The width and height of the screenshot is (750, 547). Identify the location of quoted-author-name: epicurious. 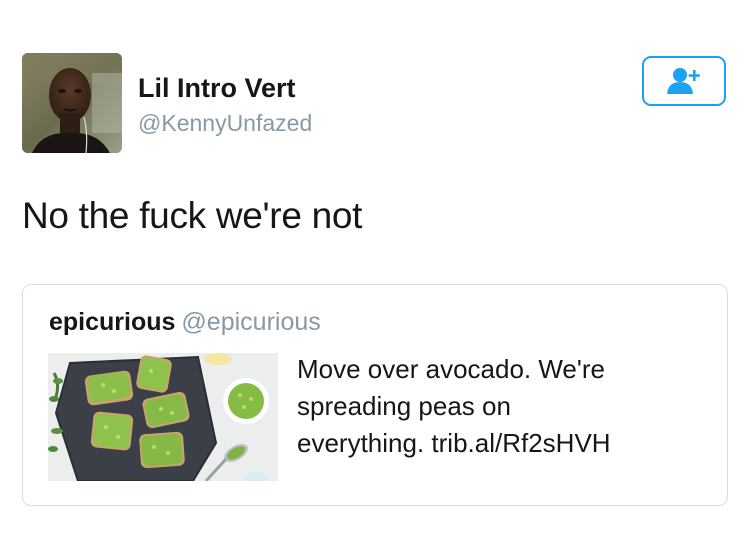
(112, 322).